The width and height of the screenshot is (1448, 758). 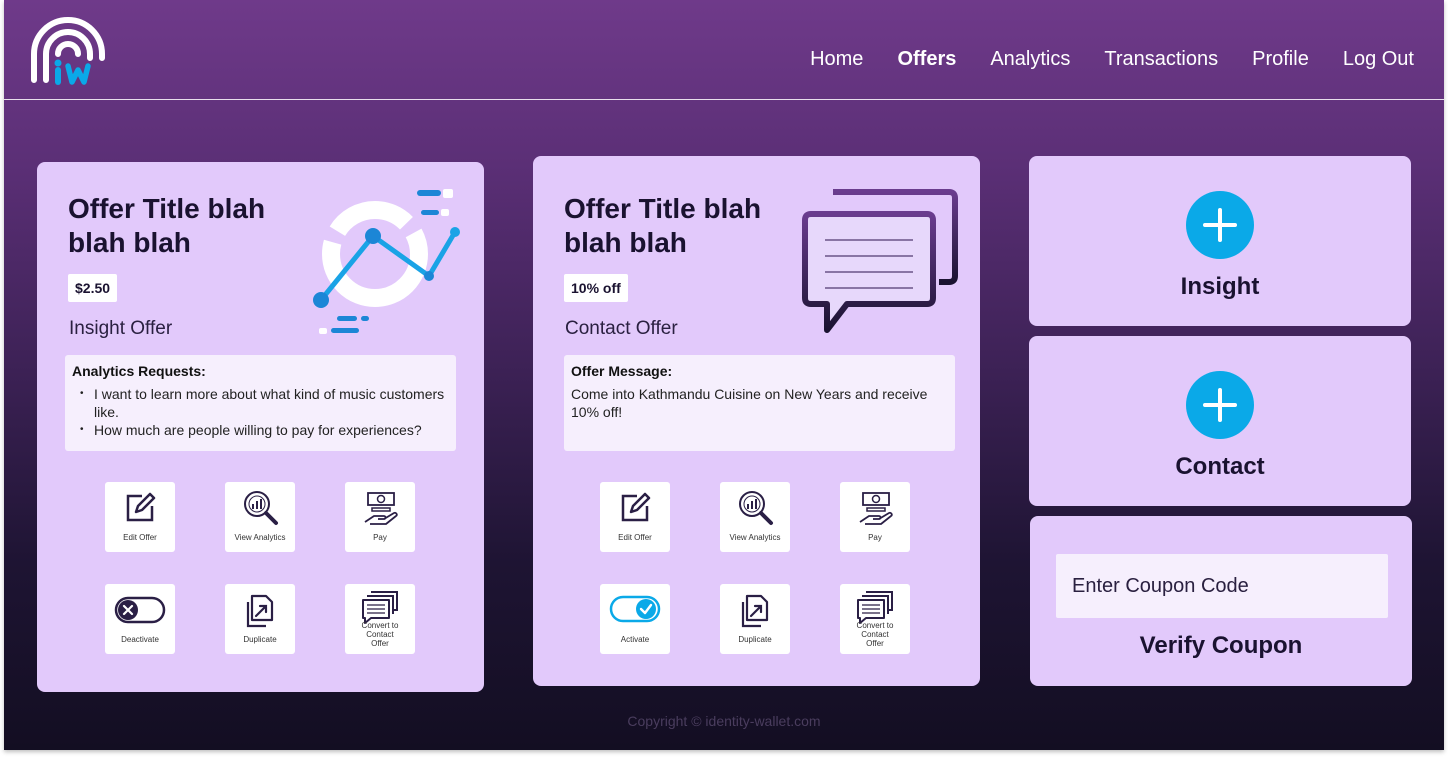 I want to click on nav-profile: Profile, so click(x=1280, y=59).